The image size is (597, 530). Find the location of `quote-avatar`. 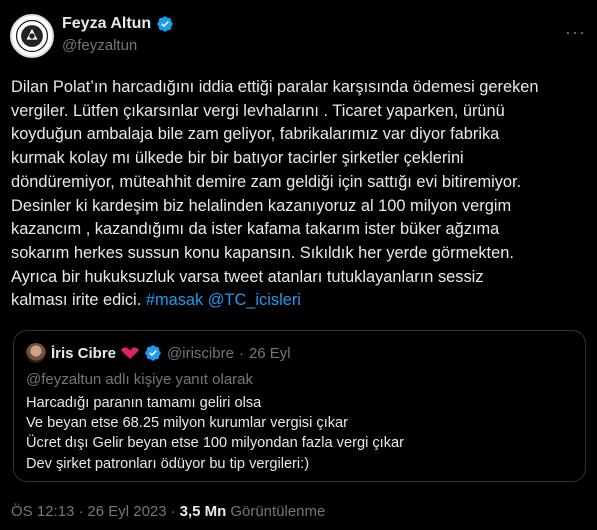

quote-avatar is located at coordinates (36, 353).